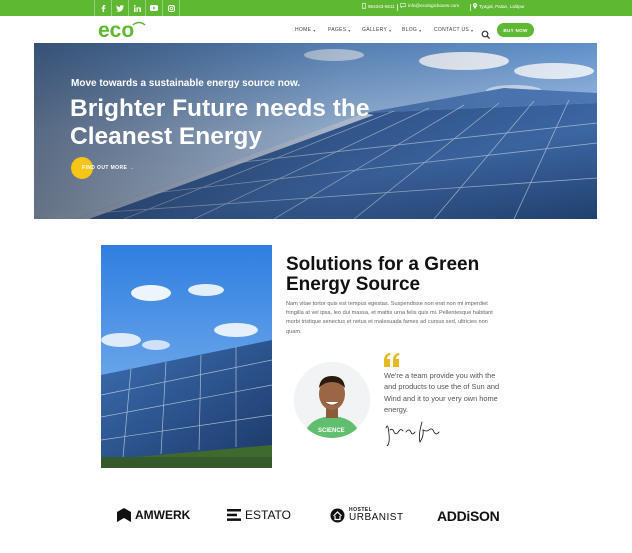 The height and width of the screenshot is (553, 632). What do you see at coordinates (332, 400) in the screenshot?
I see `avatar: SCIENCE` at bounding box center [332, 400].